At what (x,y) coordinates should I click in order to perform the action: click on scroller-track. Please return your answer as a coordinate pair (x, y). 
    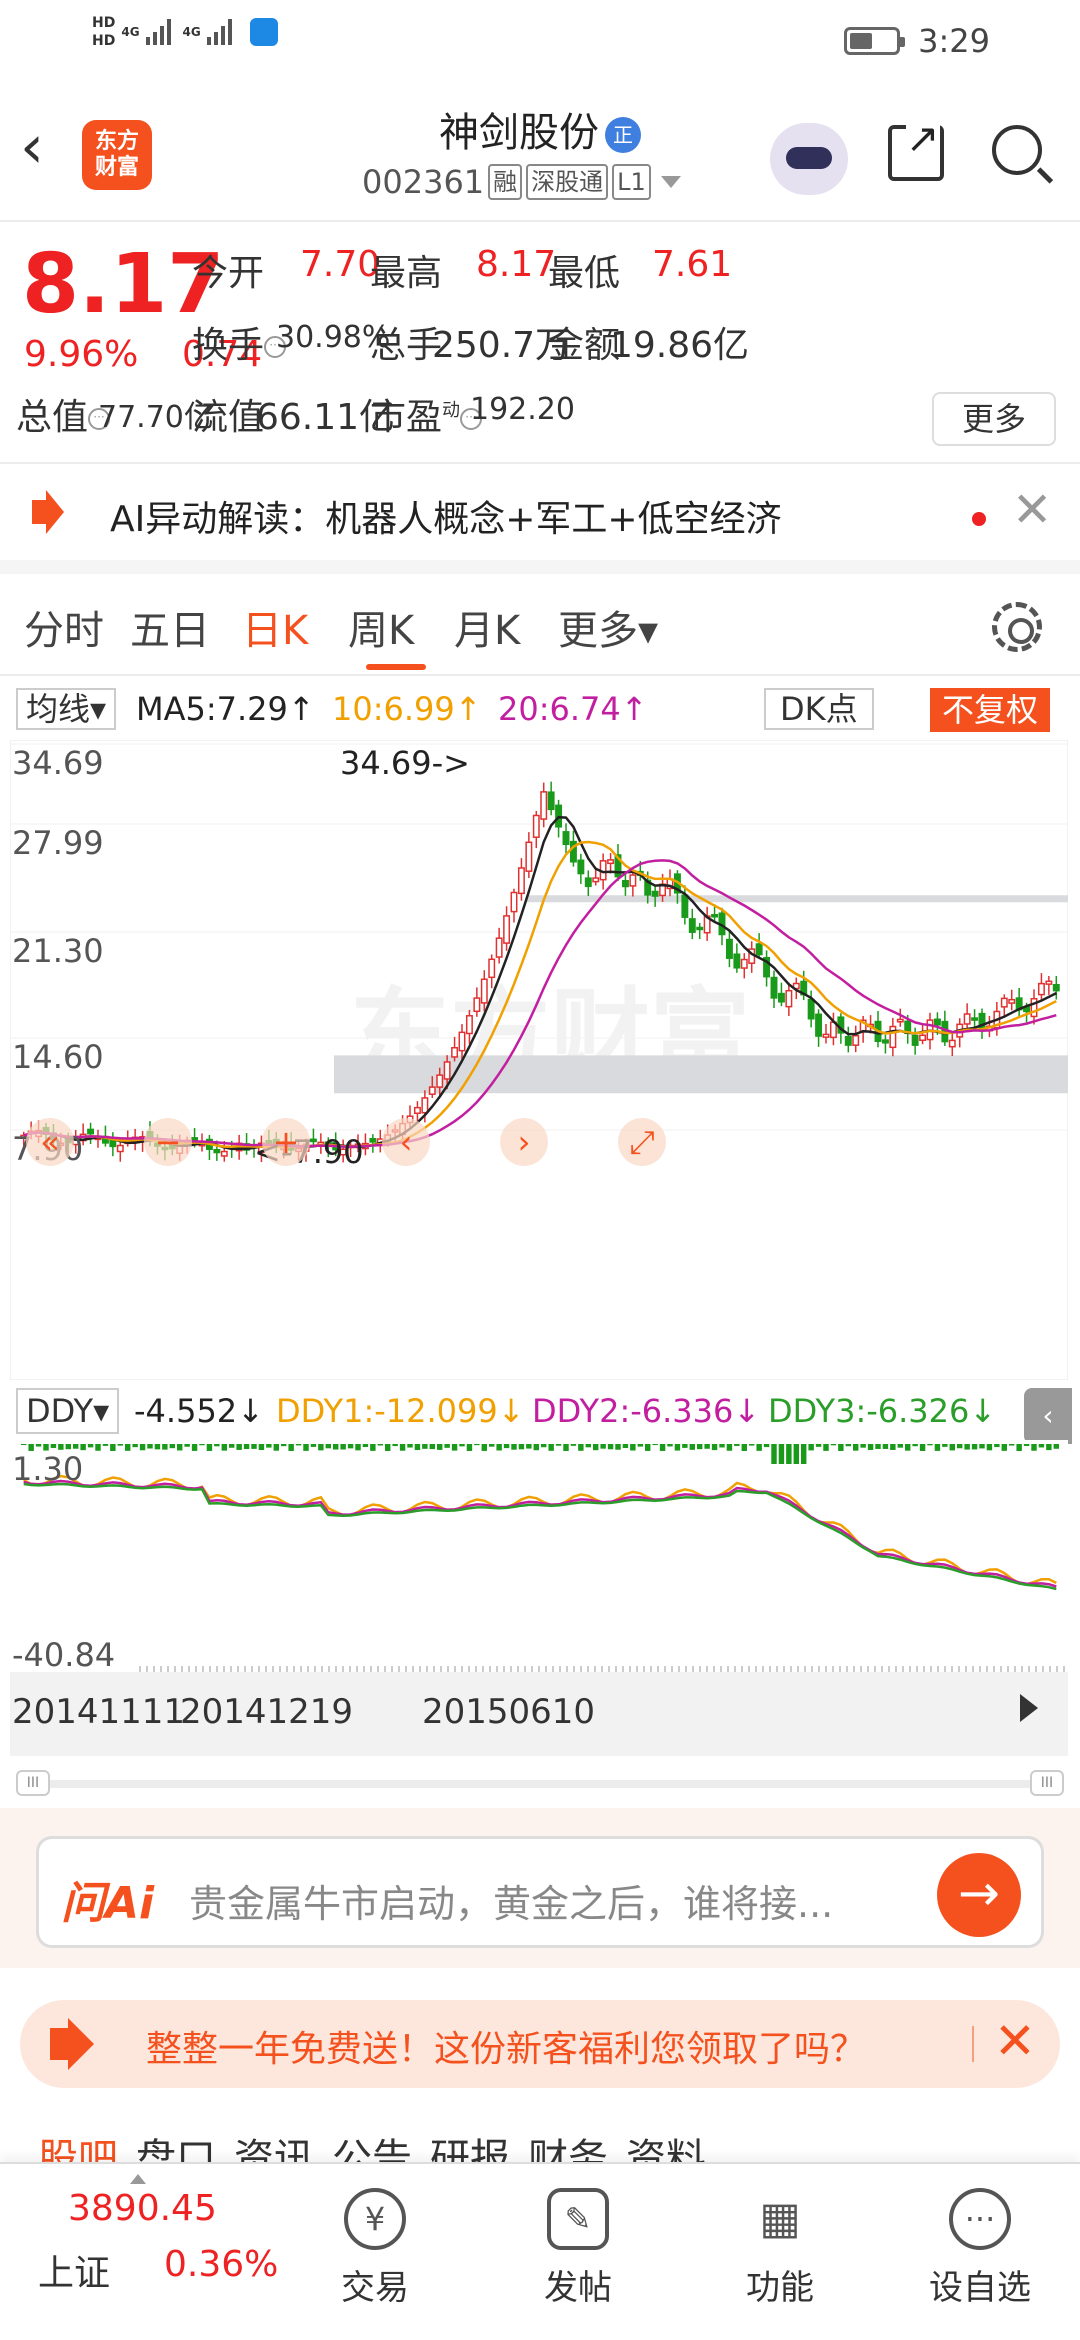
    Looking at the image, I should click on (541, 1784).